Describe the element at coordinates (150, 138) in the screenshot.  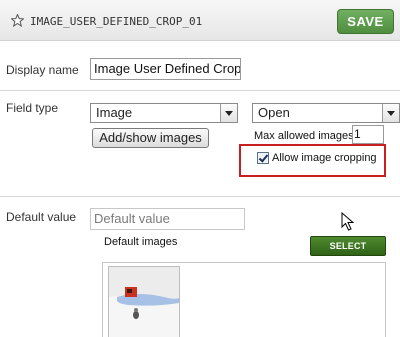
I see `add-show-images-button: Add/show images` at that location.